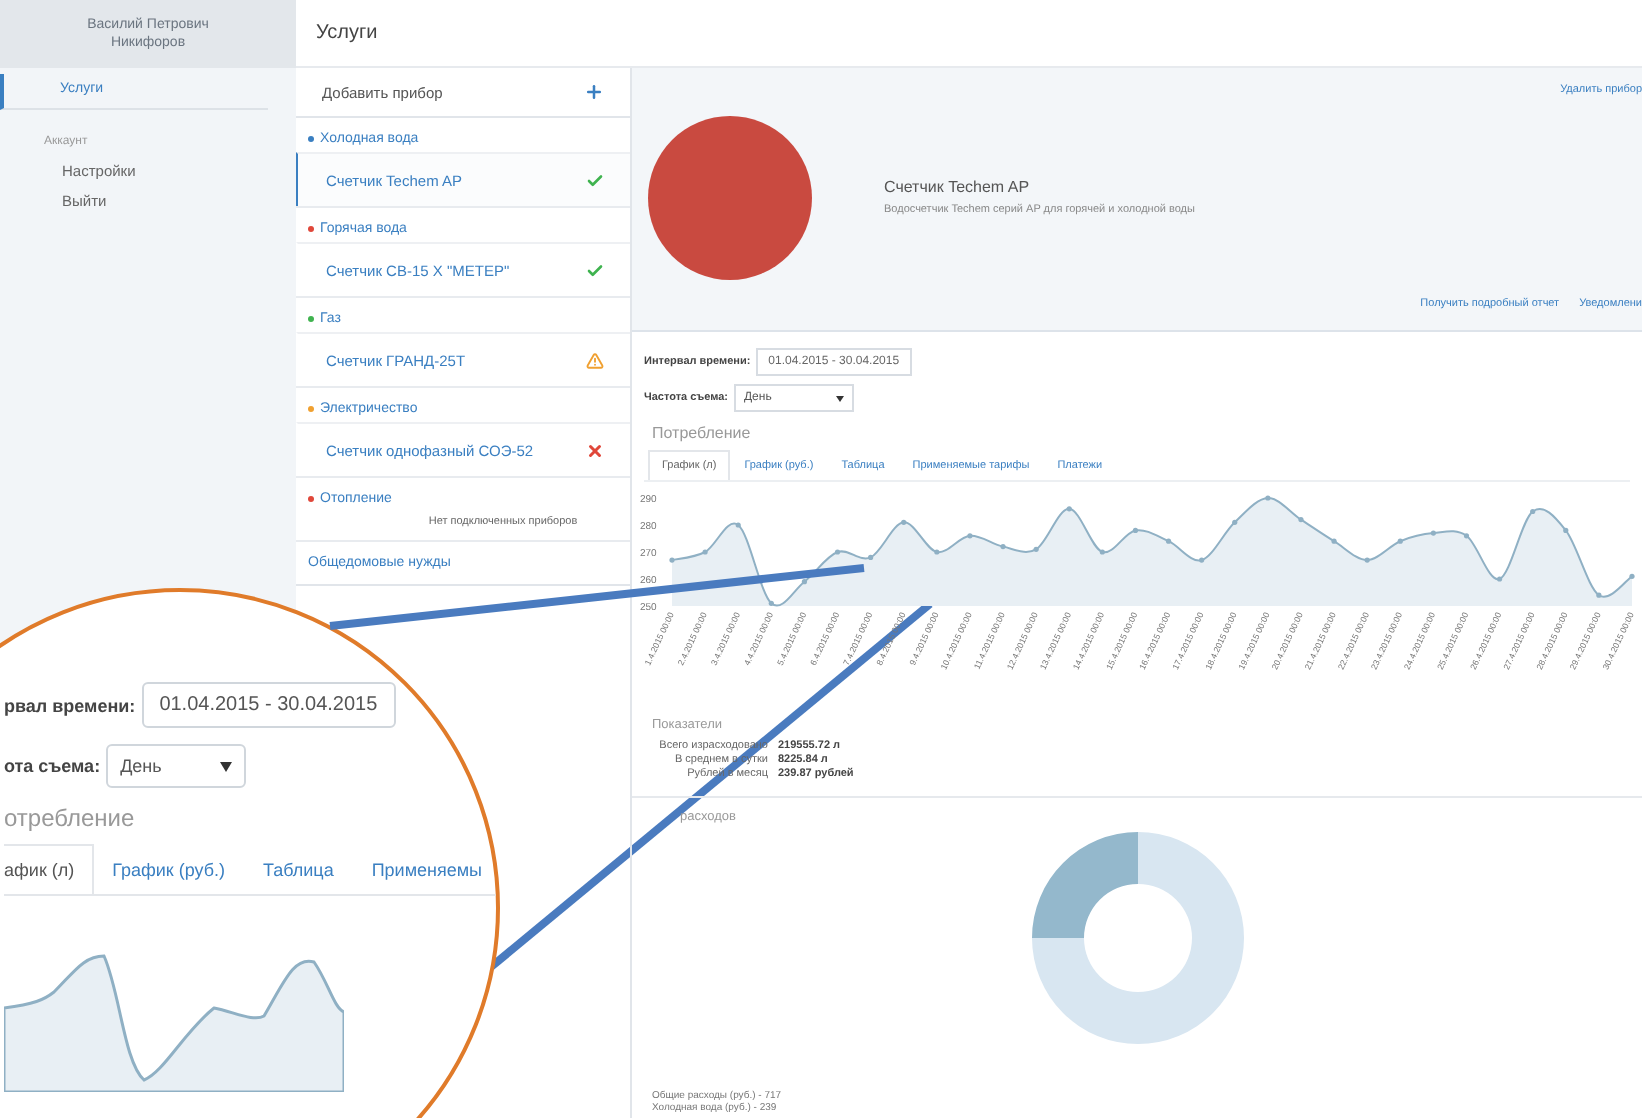 Image resolution: width=1642 pixels, height=1118 pixels. Describe the element at coordinates (176, 766) in the screenshot. I see `frequency-select: День` at that location.